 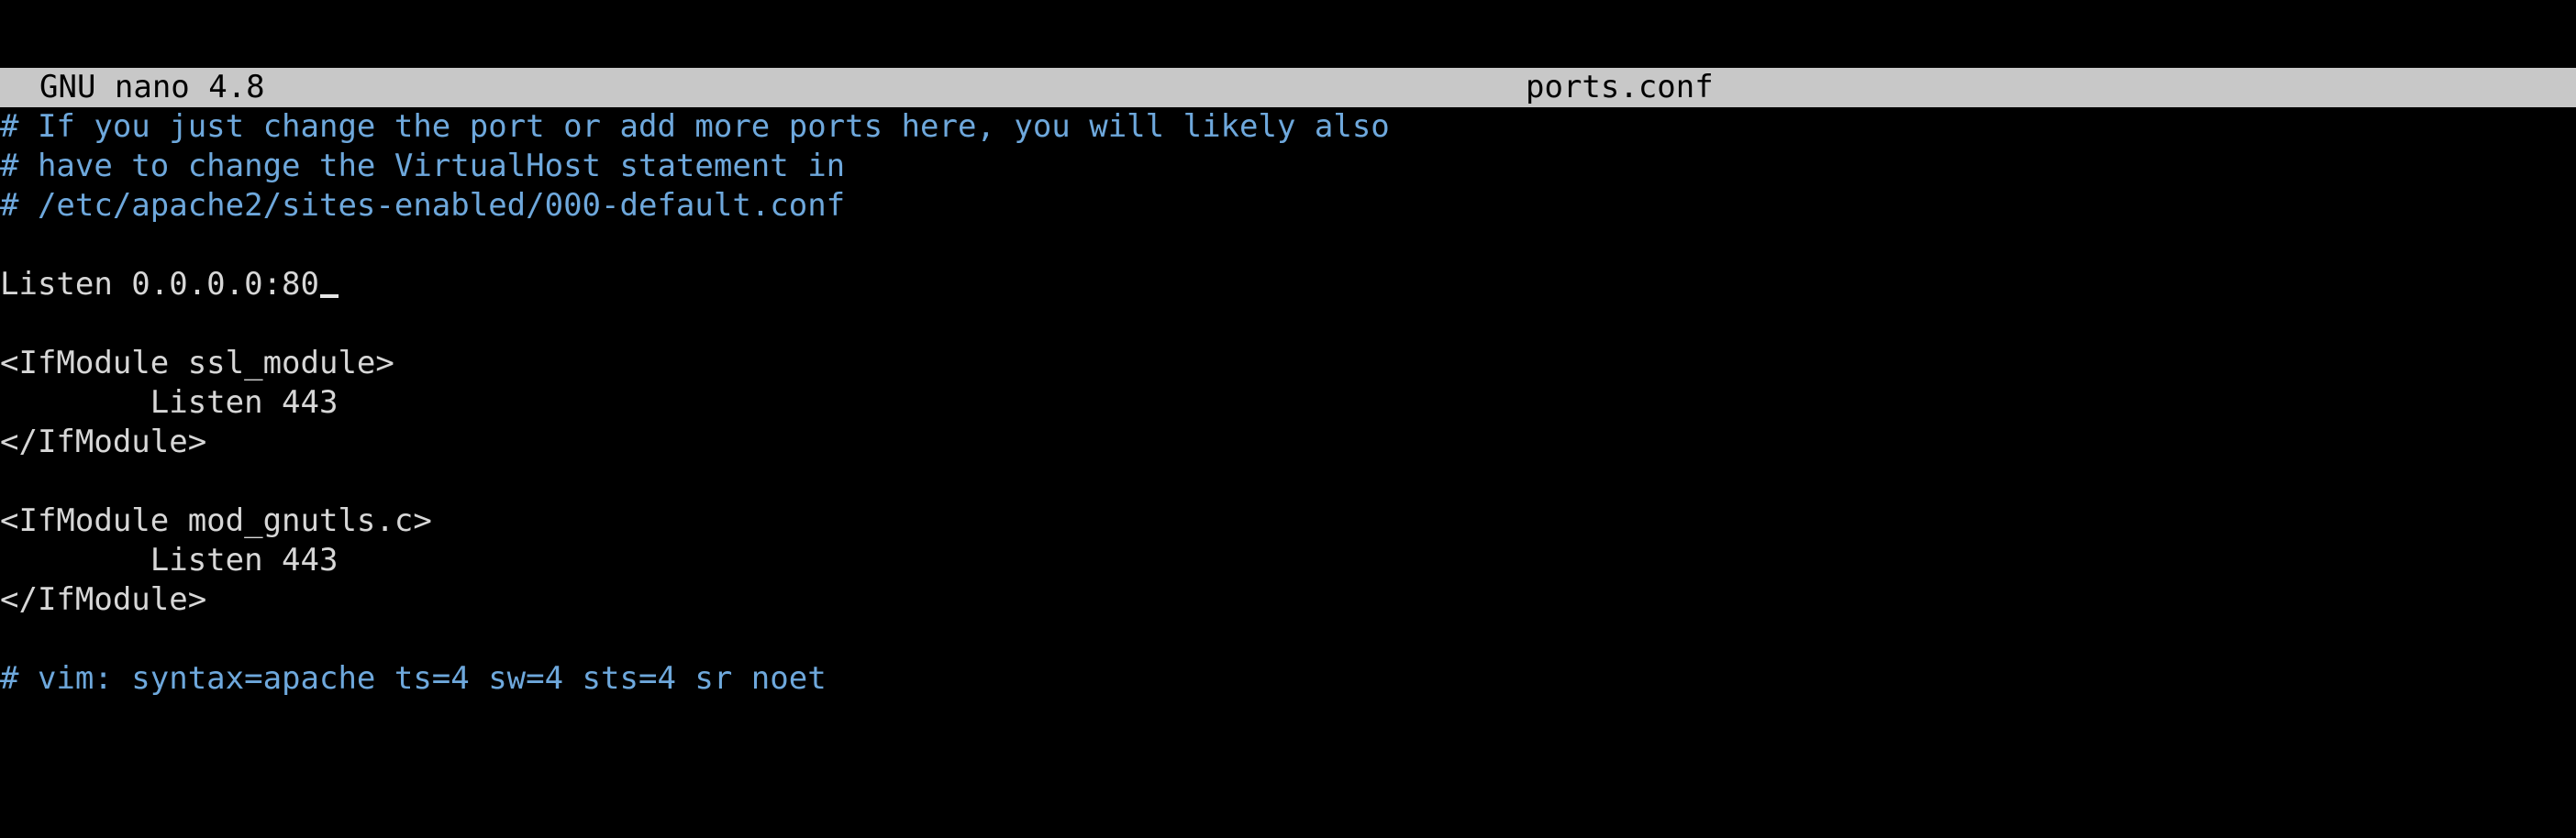 I want to click on editor-line-12: Listen 443, so click(x=1288, y=561).